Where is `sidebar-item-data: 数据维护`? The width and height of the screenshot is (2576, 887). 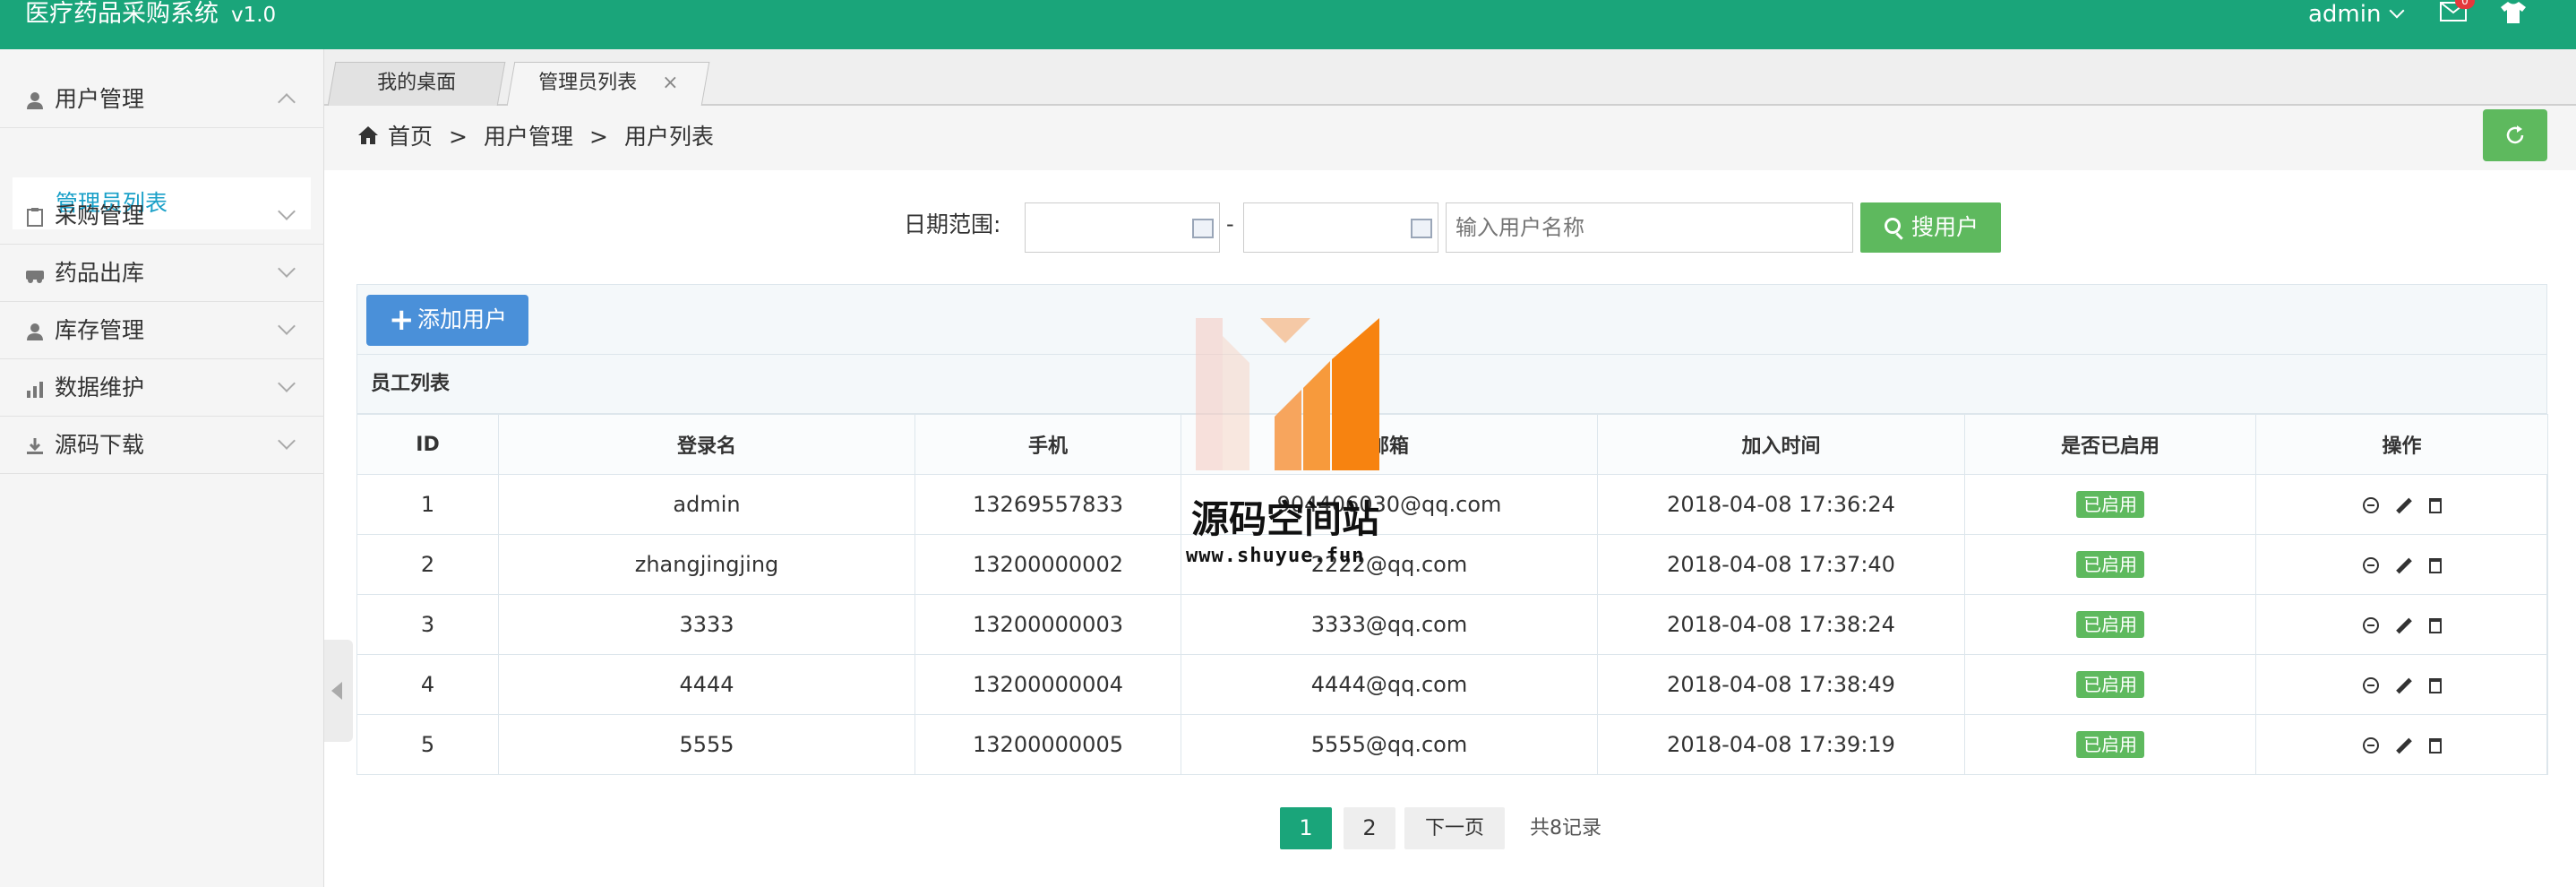
sidebar-item-data: 数据维护 is located at coordinates (162, 388).